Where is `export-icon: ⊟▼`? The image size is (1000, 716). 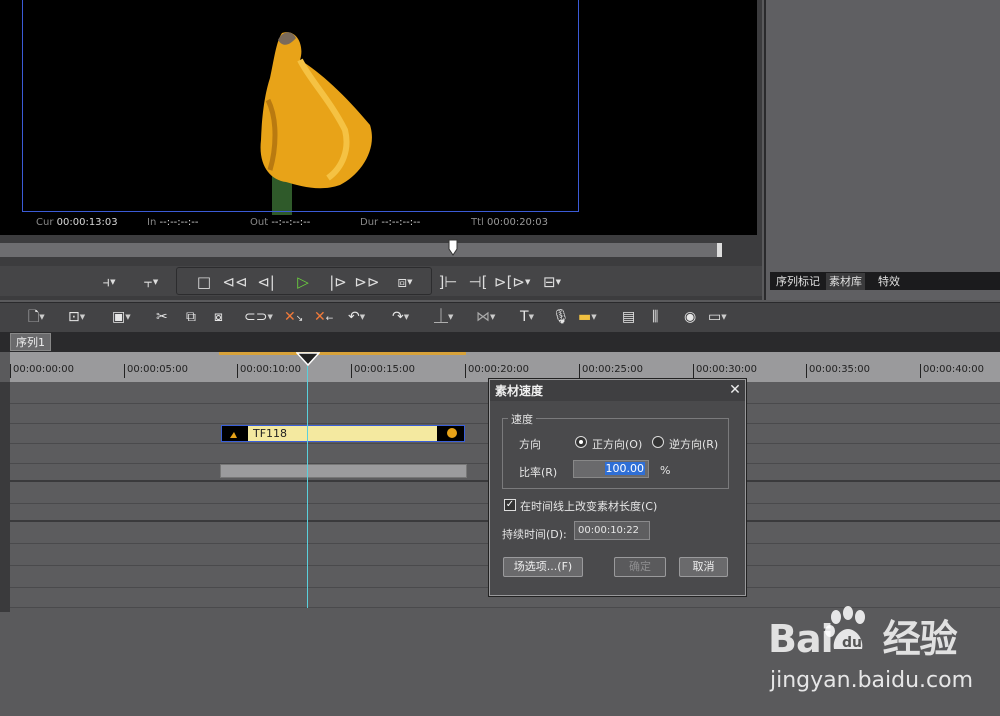
export-icon: ⊟▼ is located at coordinates (552, 282).